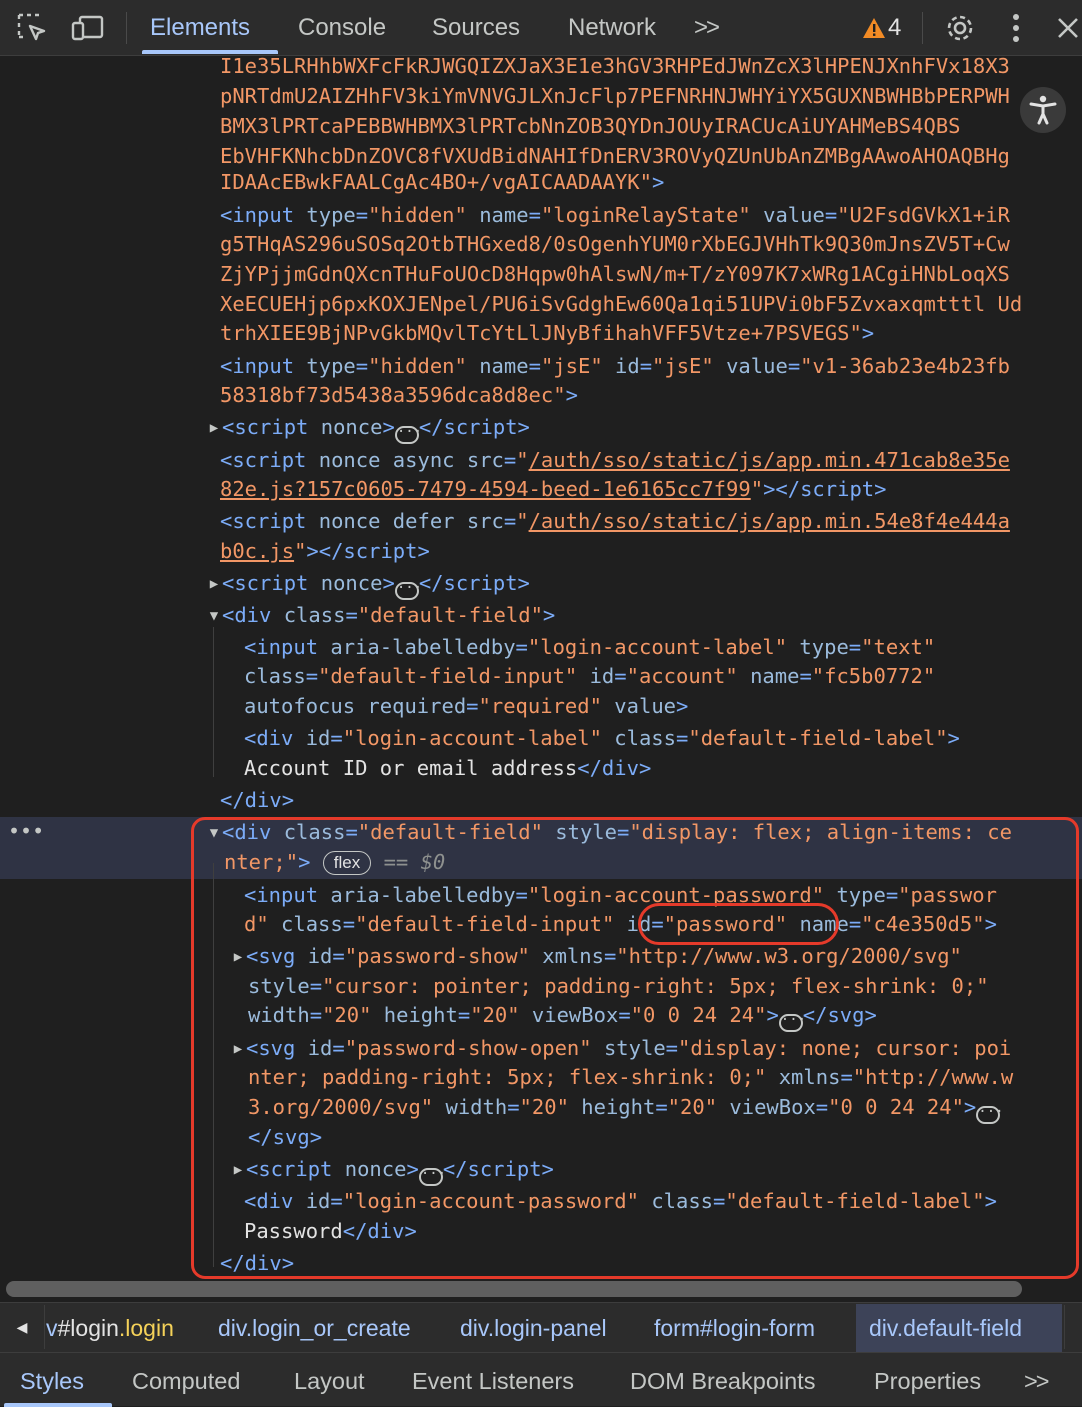 Image resolution: width=1082 pixels, height=1407 pixels. I want to click on inspect-icon, so click(32, 28).